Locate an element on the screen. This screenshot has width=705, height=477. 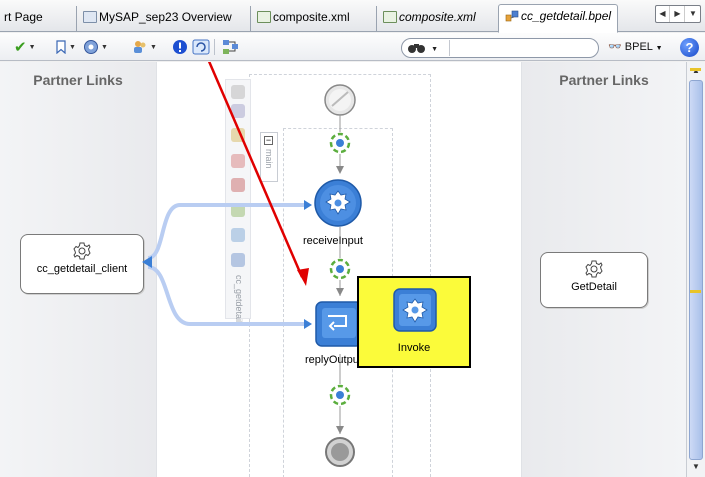
scrollbar-thumb is located at coordinates (696, 270).